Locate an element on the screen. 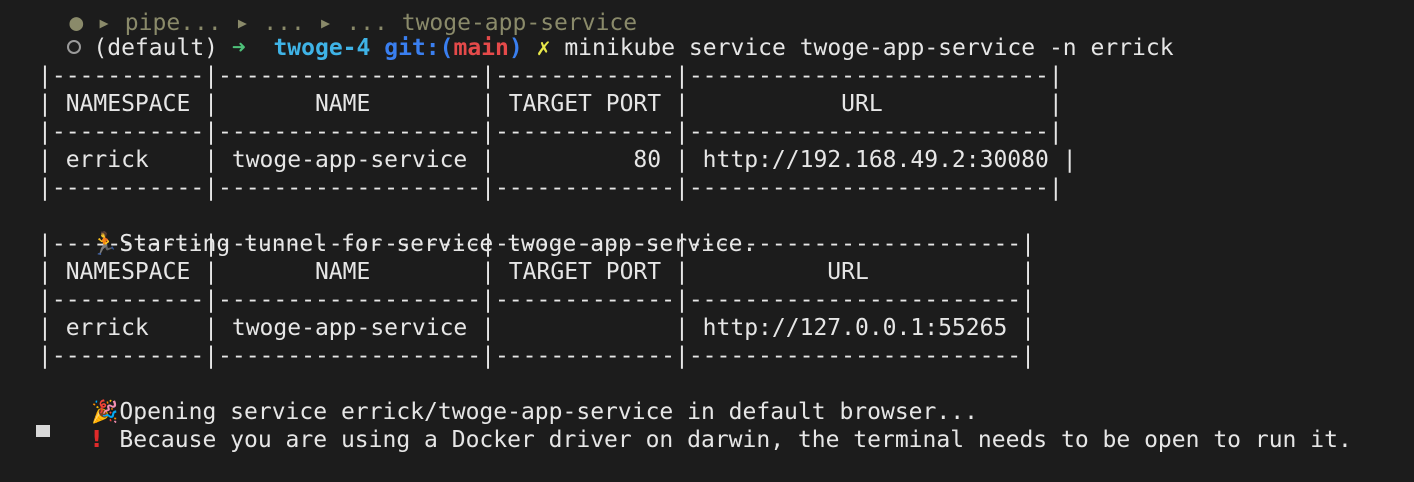 The height and width of the screenshot is (482, 1414). prompt-git-branch: main is located at coordinates (481, 48).